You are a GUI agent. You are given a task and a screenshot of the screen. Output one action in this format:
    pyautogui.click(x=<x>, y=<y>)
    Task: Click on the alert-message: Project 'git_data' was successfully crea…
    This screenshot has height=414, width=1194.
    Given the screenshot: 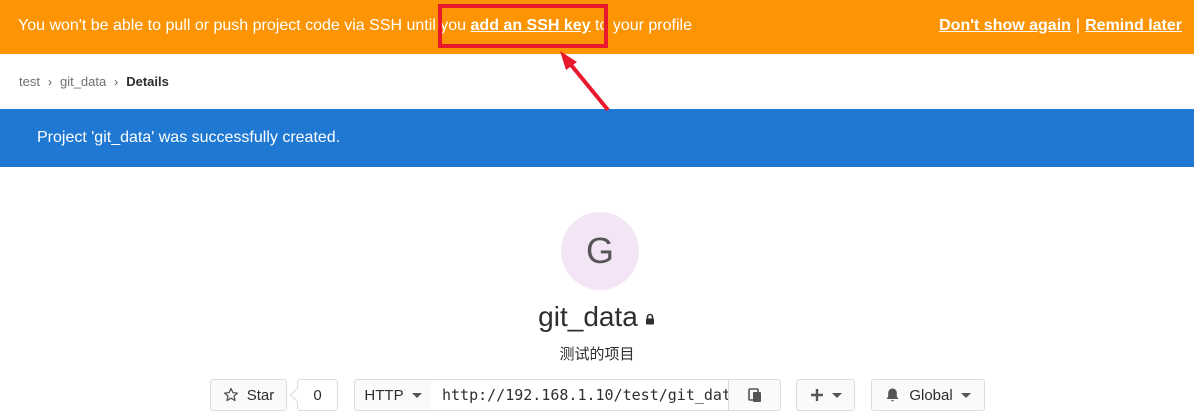 What is the action you would take?
    pyautogui.click(x=189, y=137)
    